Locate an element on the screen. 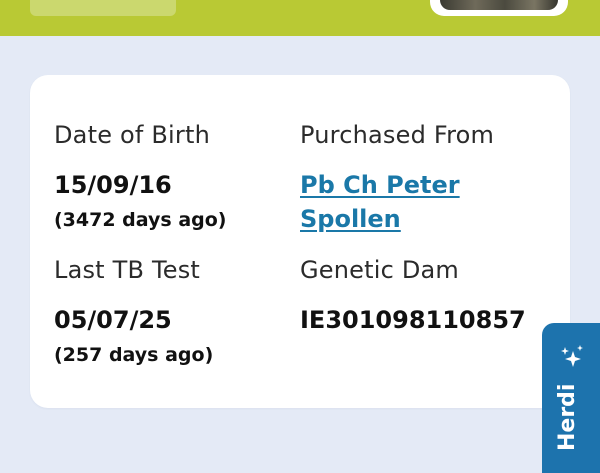 This screenshot has height=473, width=600. purchased-from-label: Purchased From is located at coordinates (397, 135).